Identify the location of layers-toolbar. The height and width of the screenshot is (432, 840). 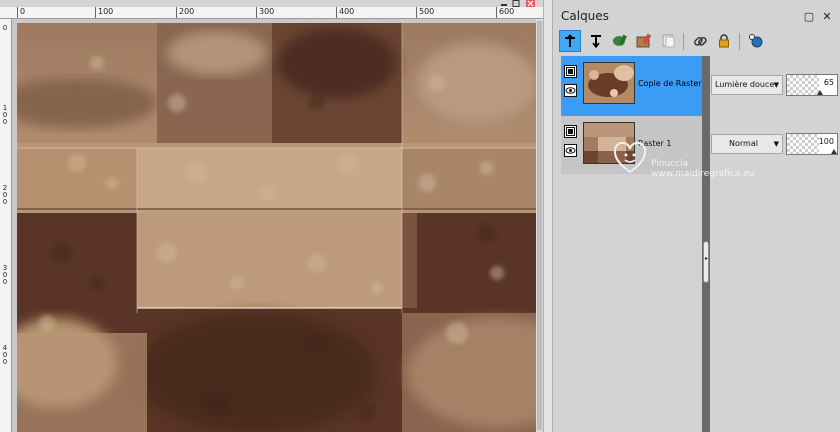
(674, 42).